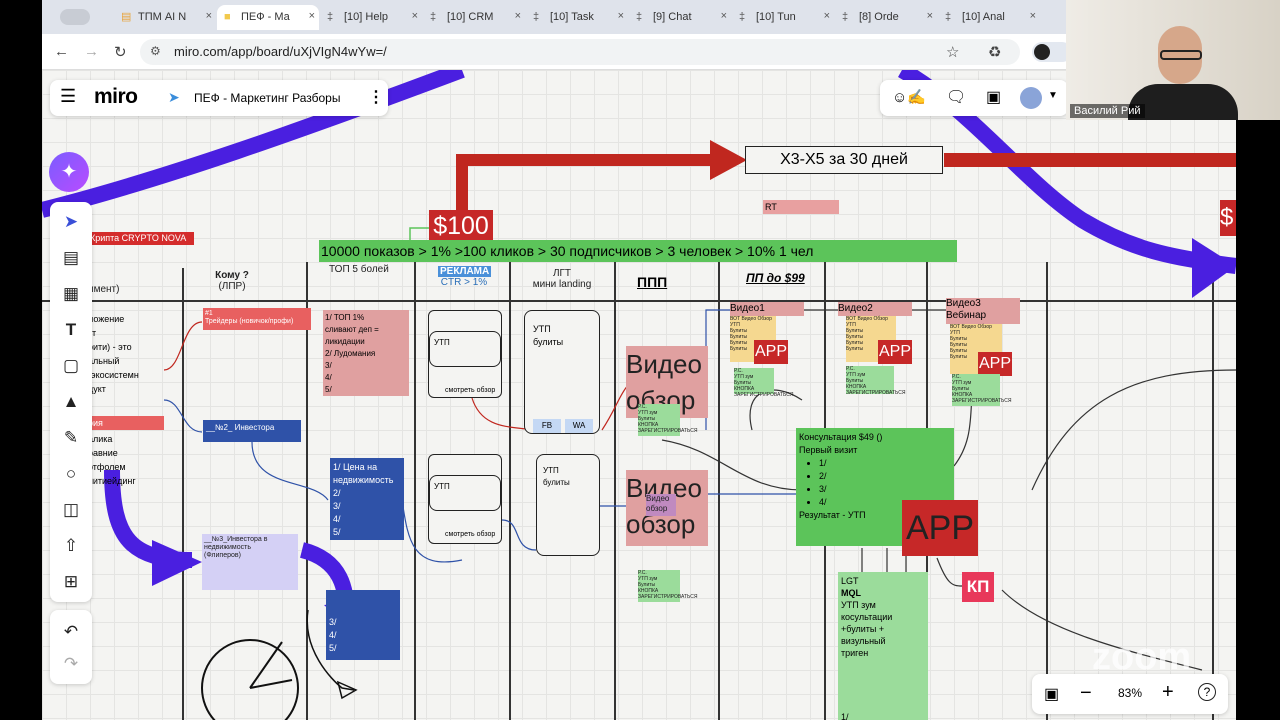 The image size is (1280, 720). What do you see at coordinates (465, 524) in the screenshot?
I see `ad-link-text-2: смотреть обзор` at bounding box center [465, 524].